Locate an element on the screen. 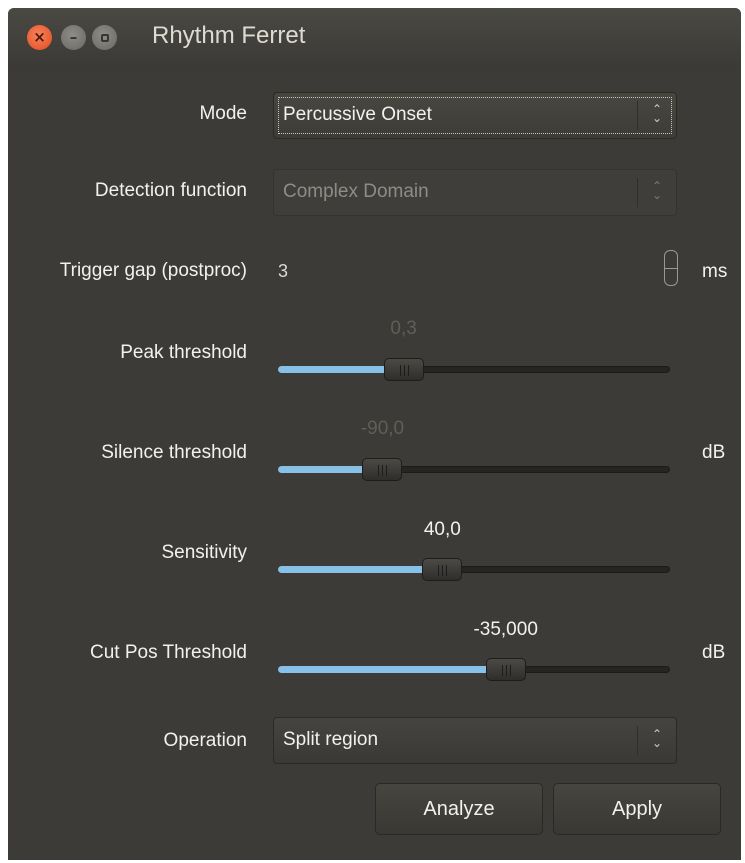 The image size is (745, 863). cut-pos-threshold-value: -35,000 is located at coordinates (505, 629).